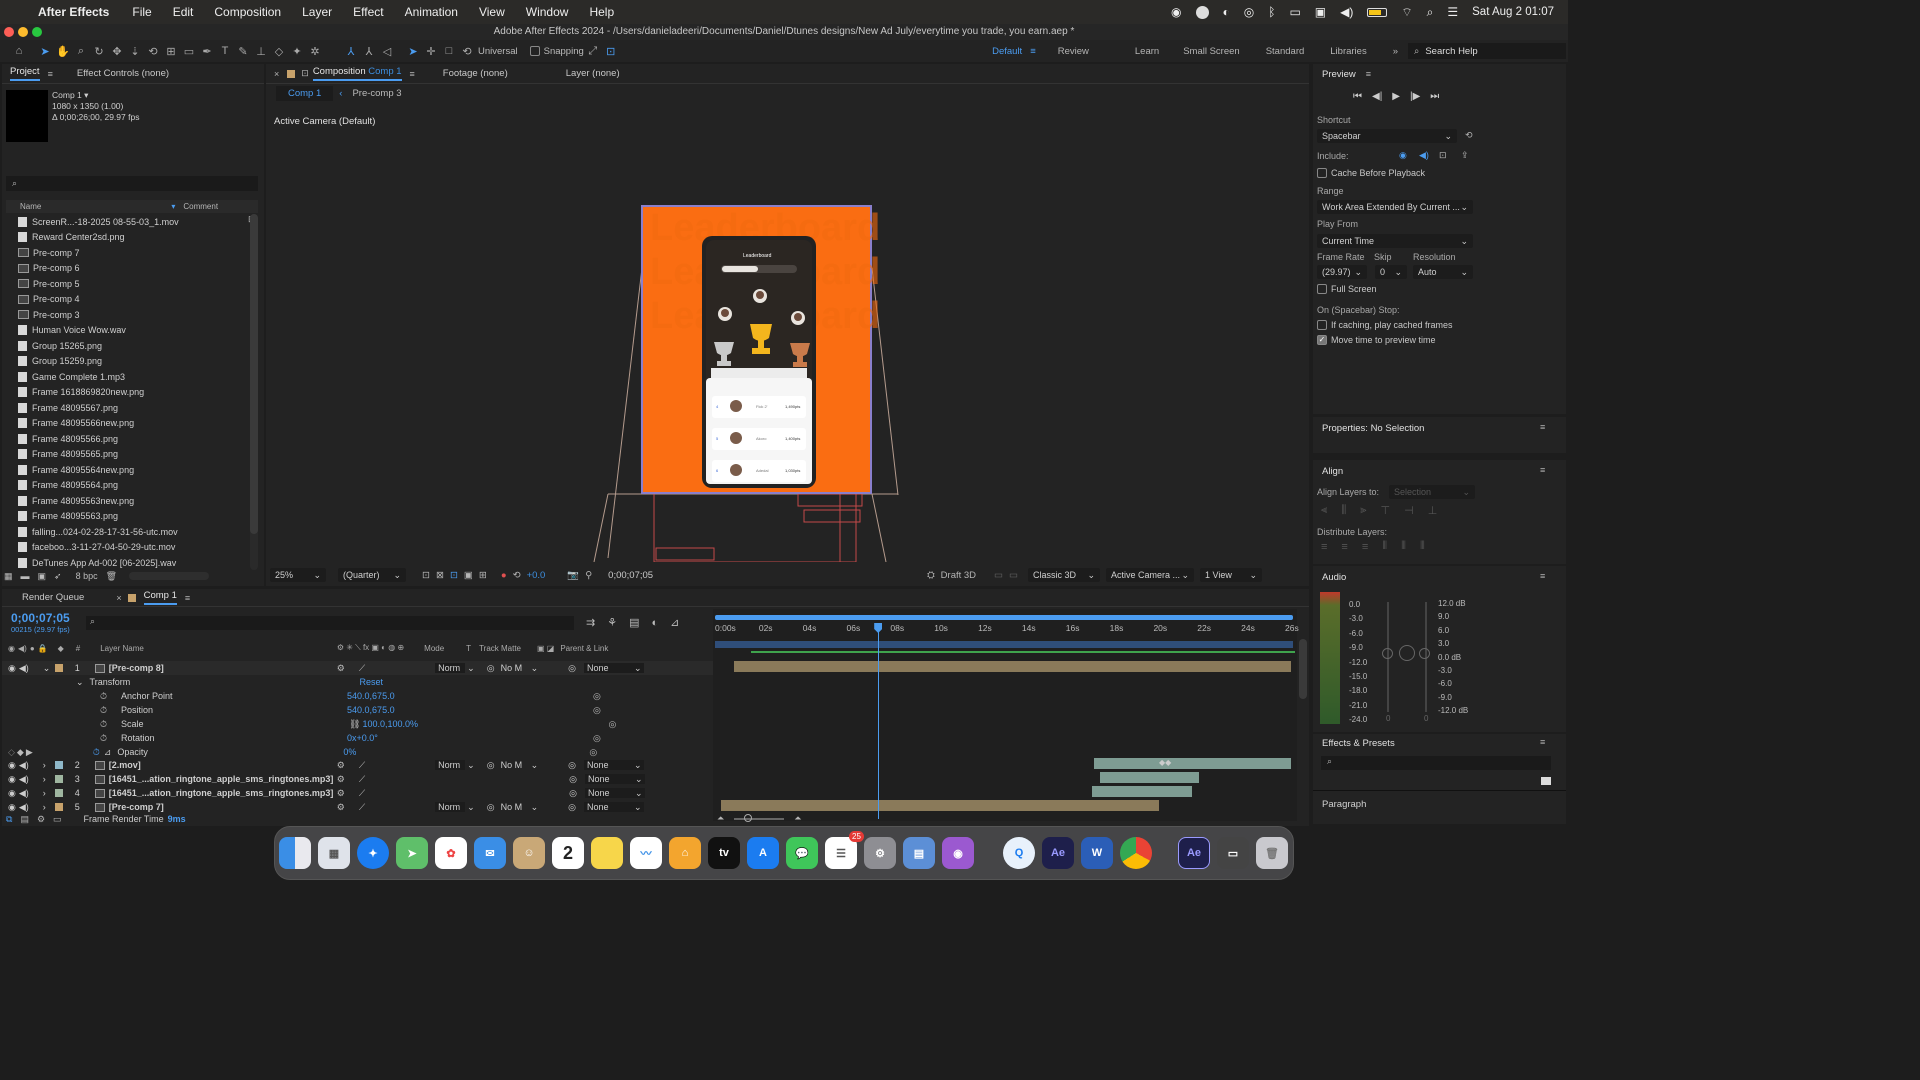 This screenshot has height=1080, width=1920. Describe the element at coordinates (125, 269) in the screenshot. I see `project-item: Pre-comp 6` at that location.